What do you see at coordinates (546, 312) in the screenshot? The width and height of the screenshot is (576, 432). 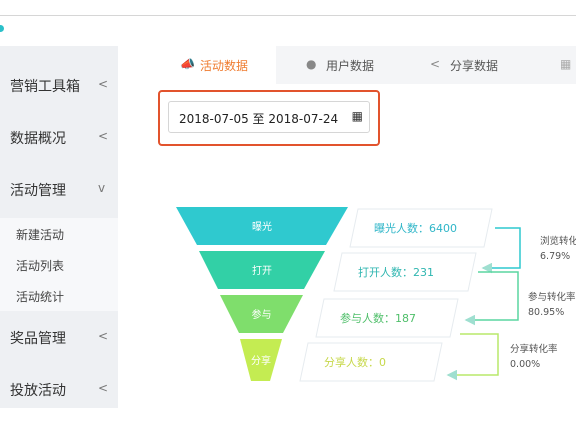 I see `conversion-value: 80.95%` at bounding box center [546, 312].